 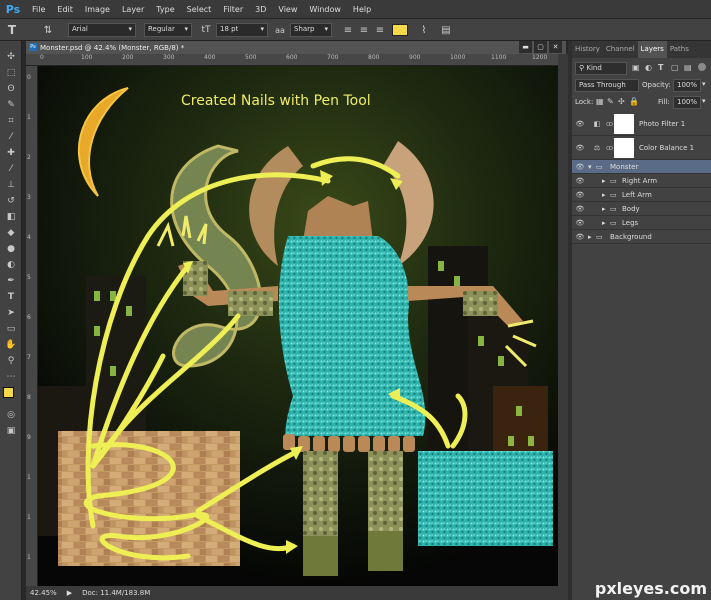 What do you see at coordinates (69, 593) in the screenshot?
I see `status-menu-icon: ▶` at bounding box center [69, 593].